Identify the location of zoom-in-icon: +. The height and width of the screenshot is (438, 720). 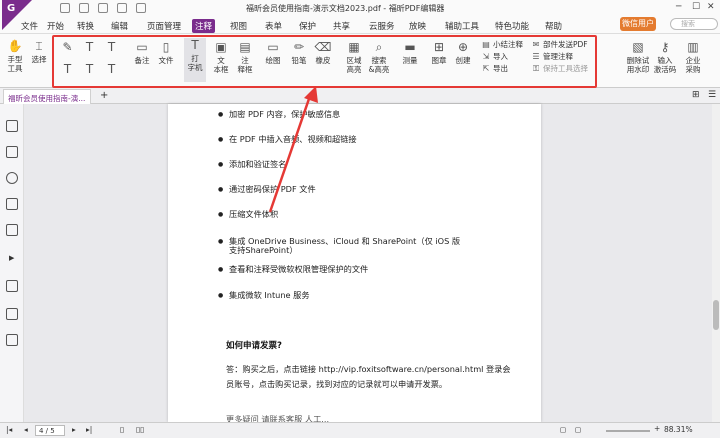
(657, 428).